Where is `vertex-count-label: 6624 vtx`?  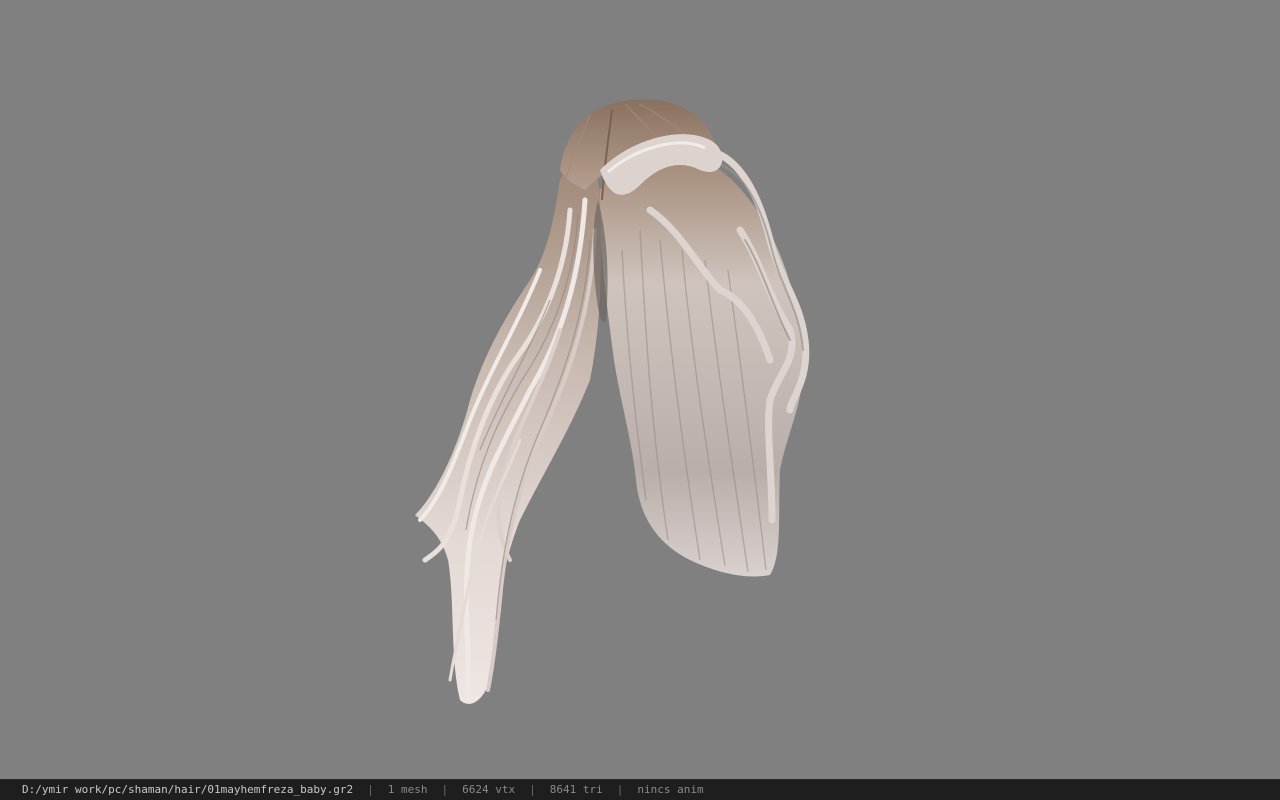
vertex-count-label: 6624 vtx is located at coordinates (489, 789).